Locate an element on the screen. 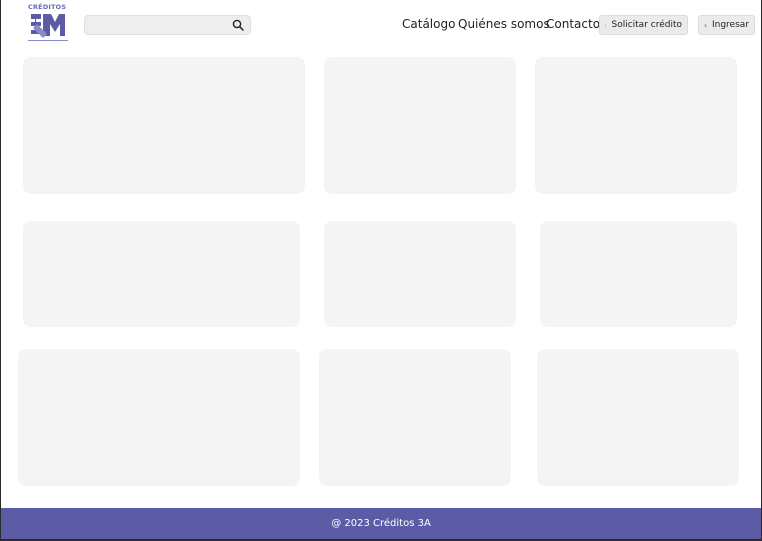 The image size is (762, 541). login-button: Ingresar is located at coordinates (726, 25).